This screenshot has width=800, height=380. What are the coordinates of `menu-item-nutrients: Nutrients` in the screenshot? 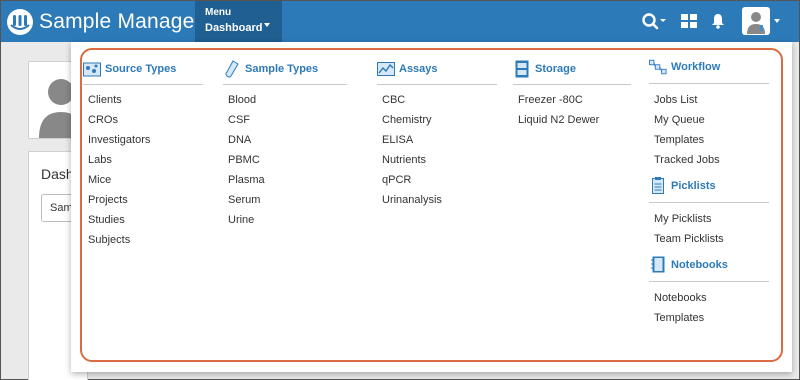 It's located at (437, 160).